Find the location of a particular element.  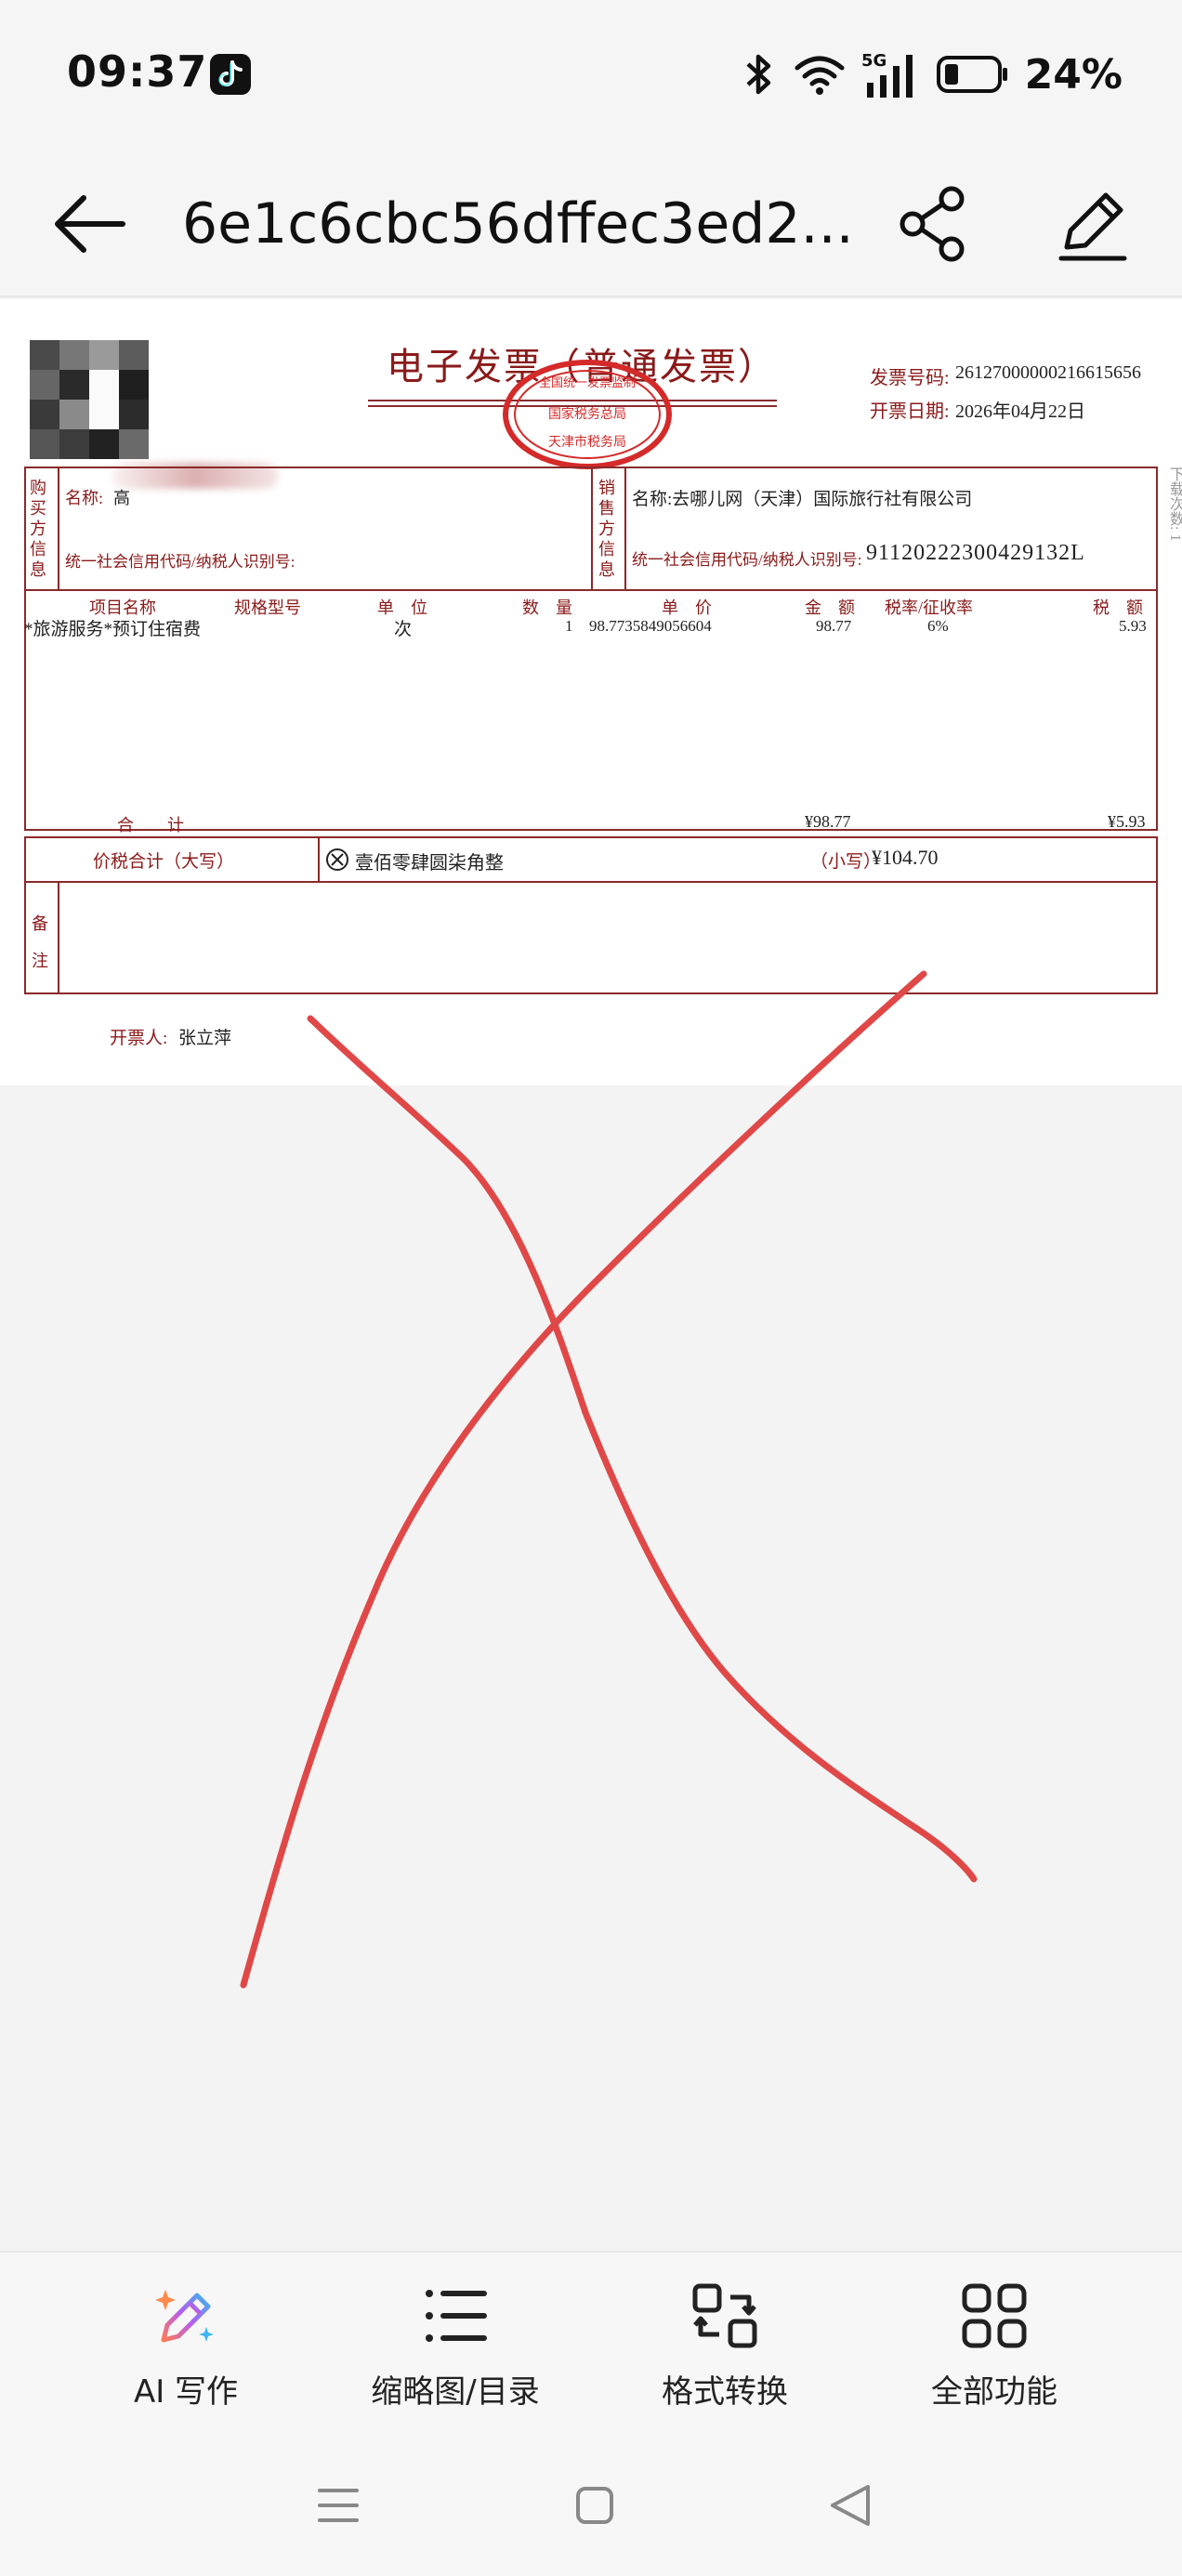

bluetooth-icon is located at coordinates (758, 74).